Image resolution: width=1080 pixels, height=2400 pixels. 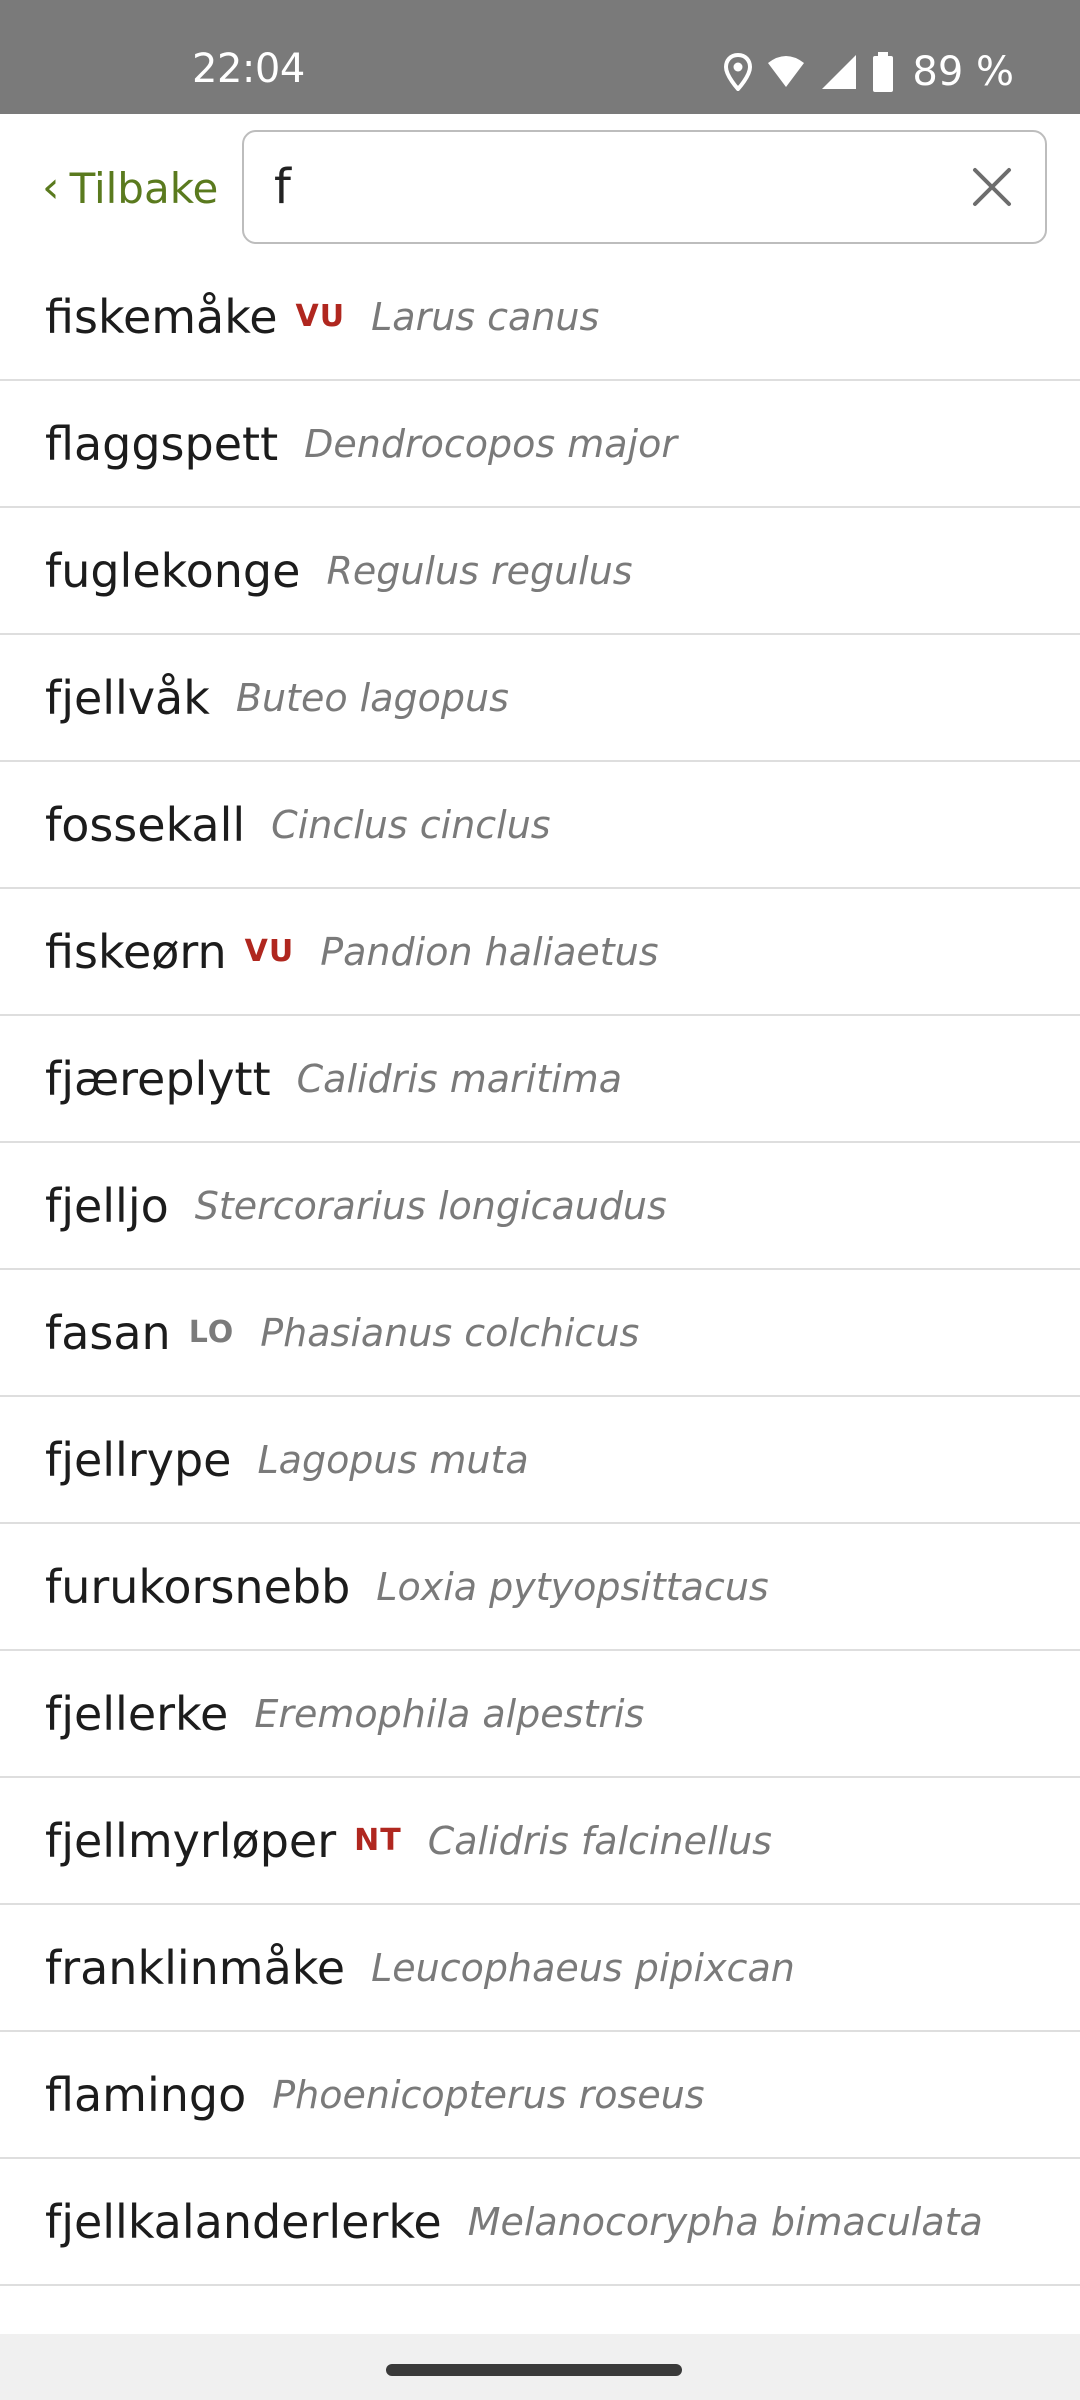 What do you see at coordinates (488, 2094) in the screenshot?
I see `species-latin-name: Phoenicopterus roseus` at bounding box center [488, 2094].